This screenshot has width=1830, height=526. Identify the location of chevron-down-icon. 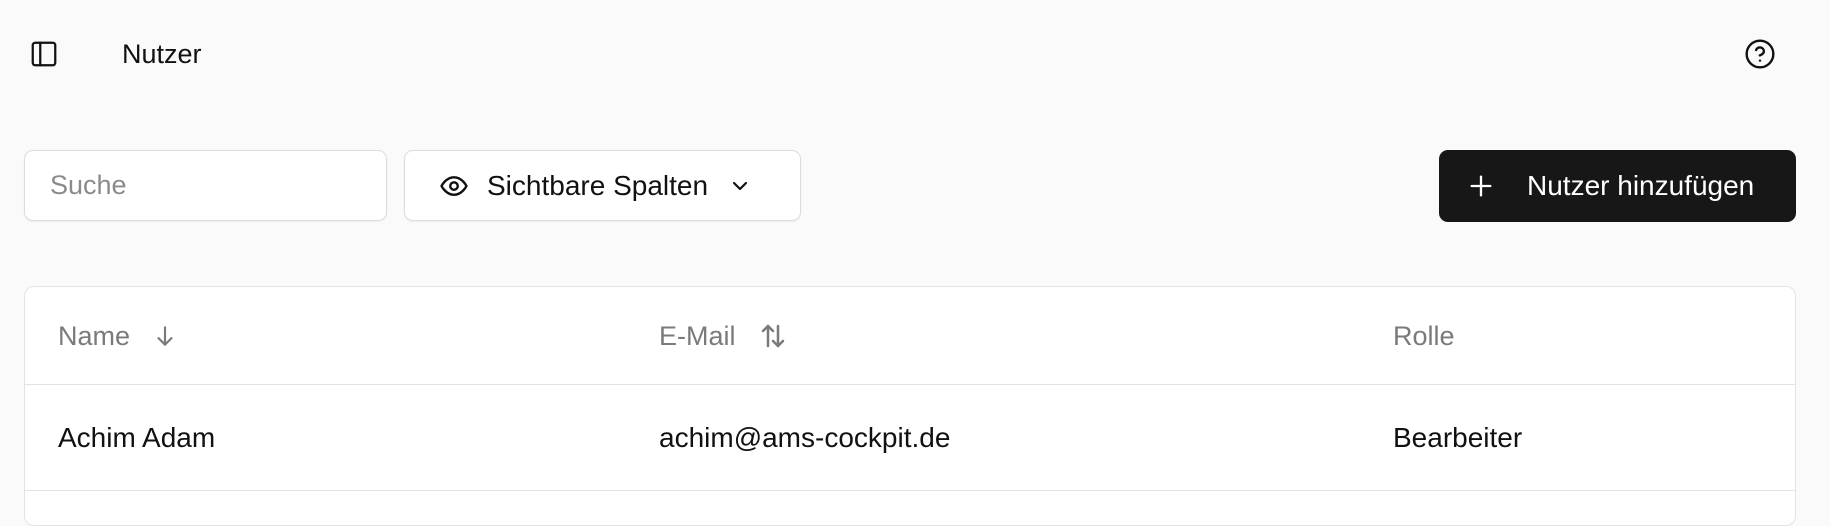
(740, 186).